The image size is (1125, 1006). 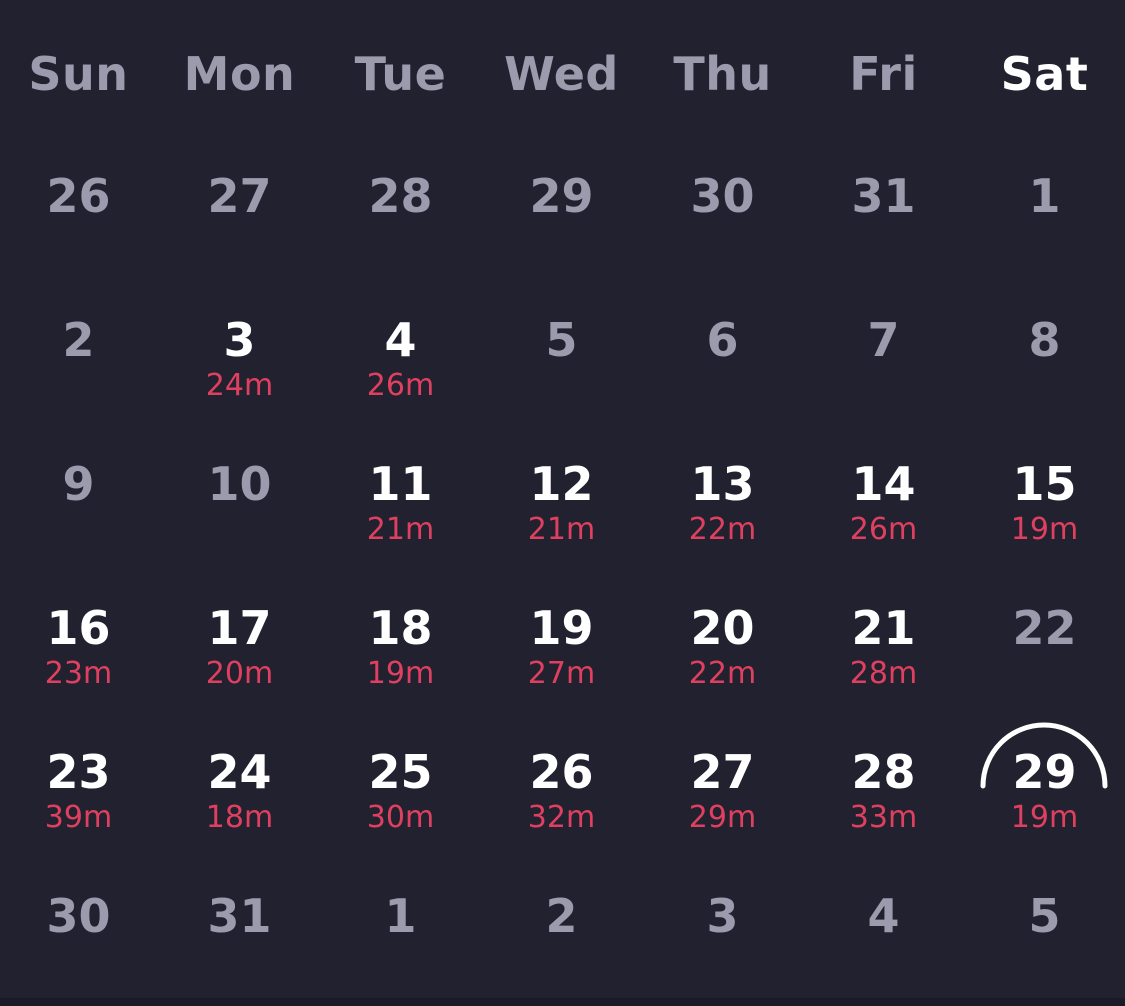 I want to click on day-cell: 28 33m, so click(x=883, y=804).